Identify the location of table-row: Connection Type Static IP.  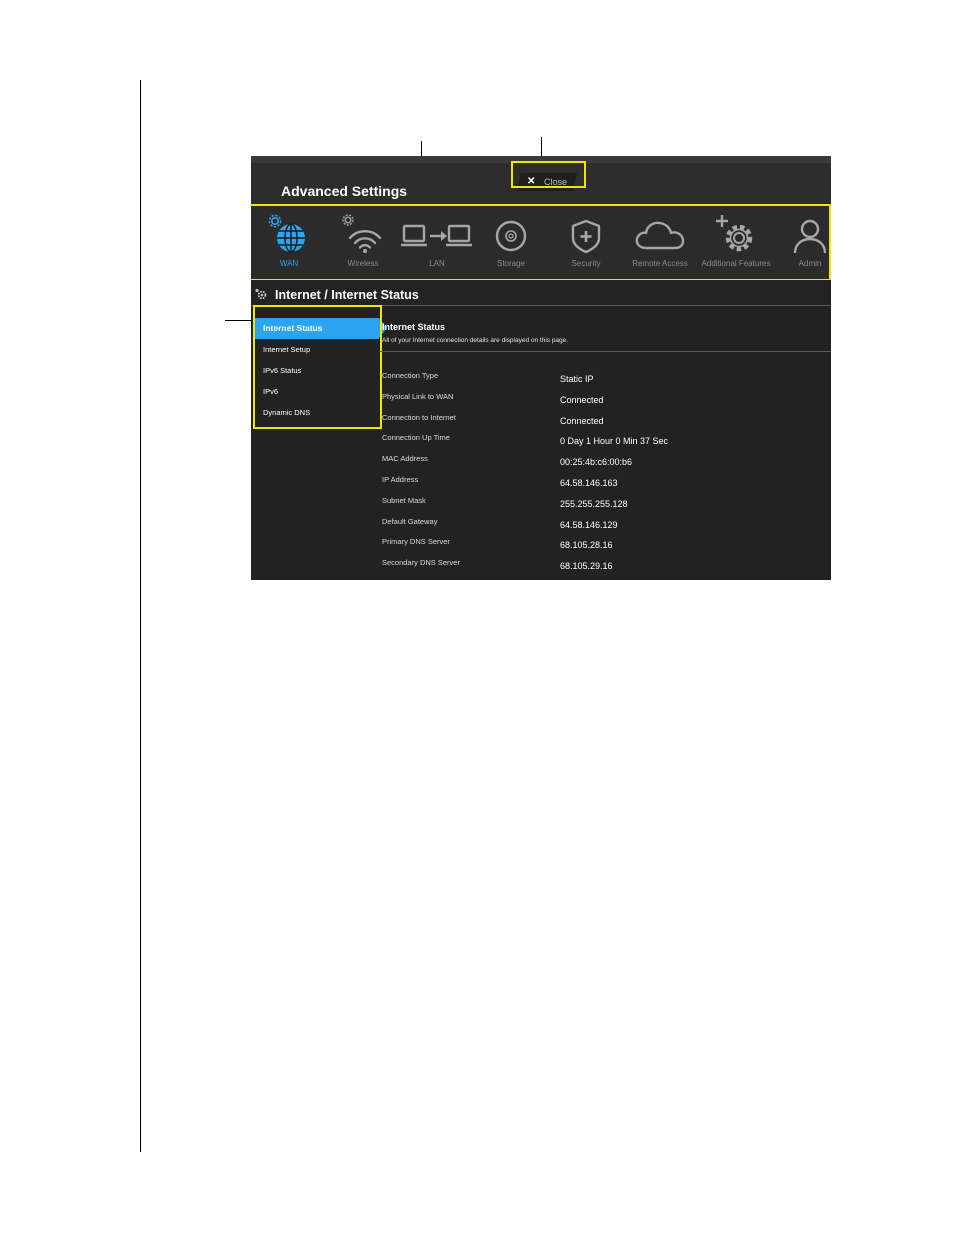
(606, 381).